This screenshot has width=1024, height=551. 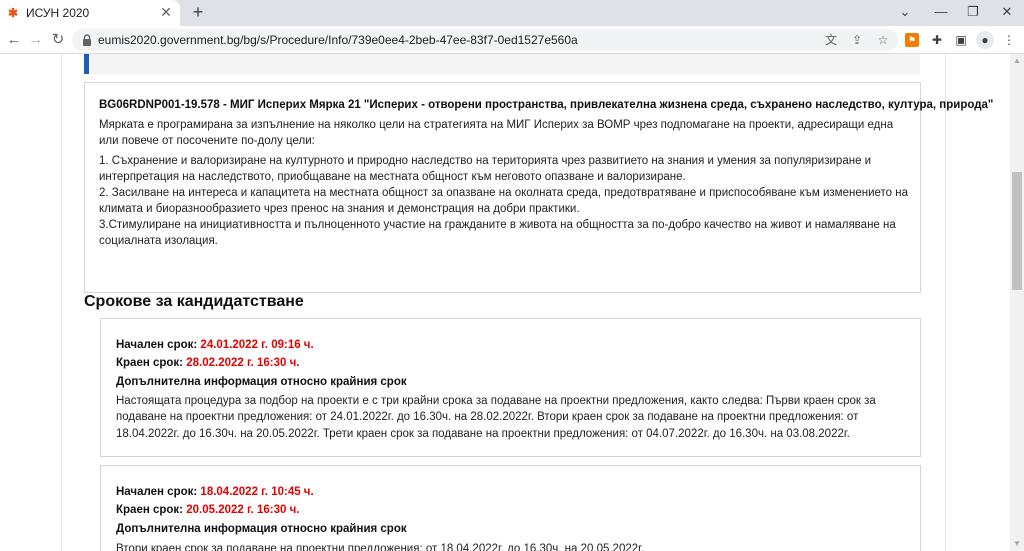 I want to click on scroll-up-arrow-icon: ▲, so click(x=1017, y=61).